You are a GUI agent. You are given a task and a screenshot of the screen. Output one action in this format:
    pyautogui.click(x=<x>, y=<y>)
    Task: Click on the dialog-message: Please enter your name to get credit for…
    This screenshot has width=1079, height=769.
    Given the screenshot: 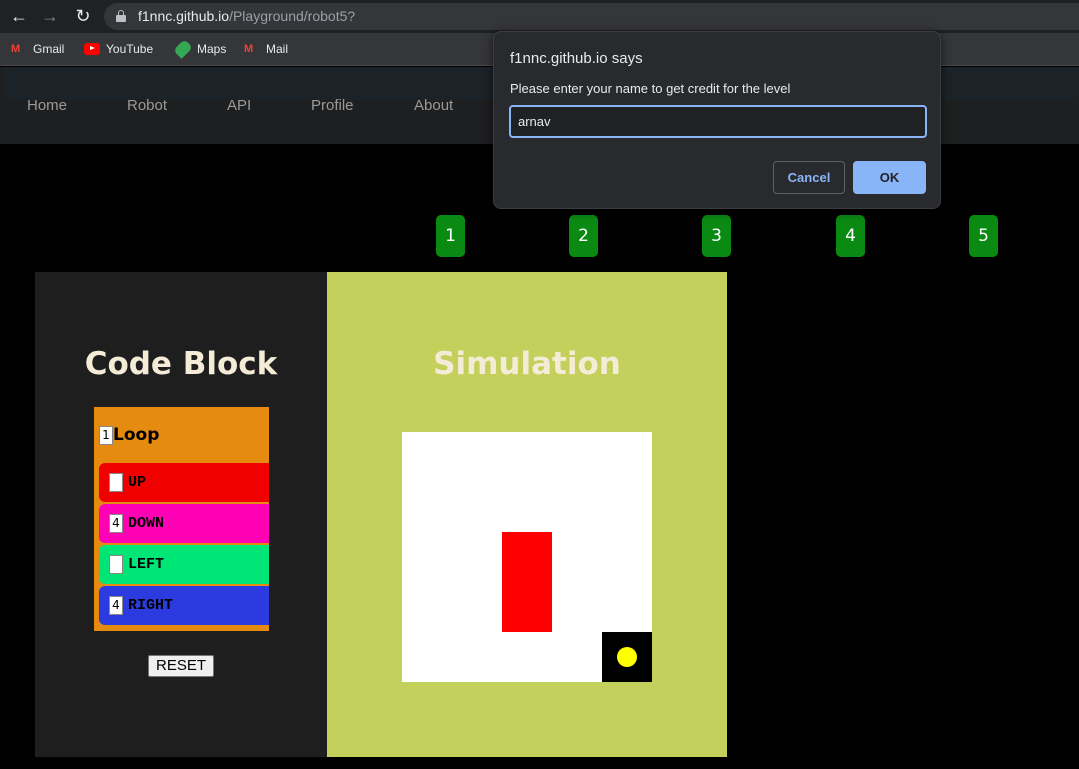 What is the action you would take?
    pyautogui.click(x=650, y=88)
    